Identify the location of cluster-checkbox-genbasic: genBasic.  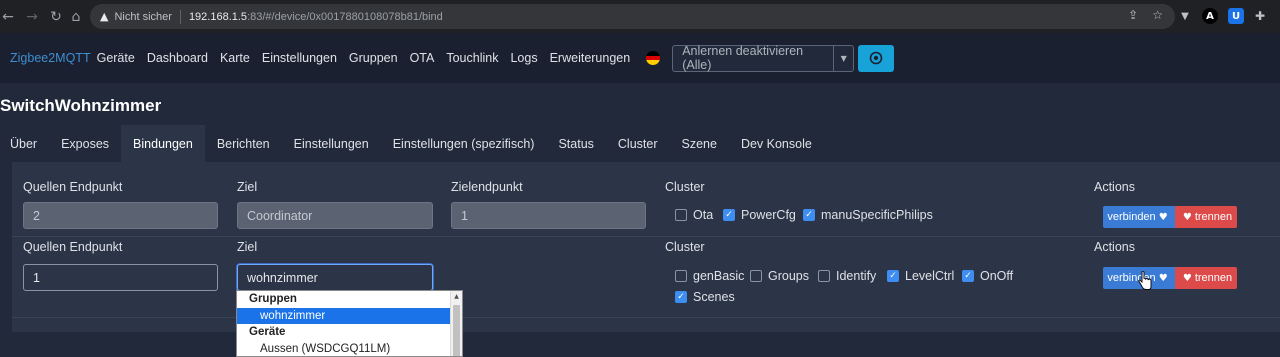
(709, 276).